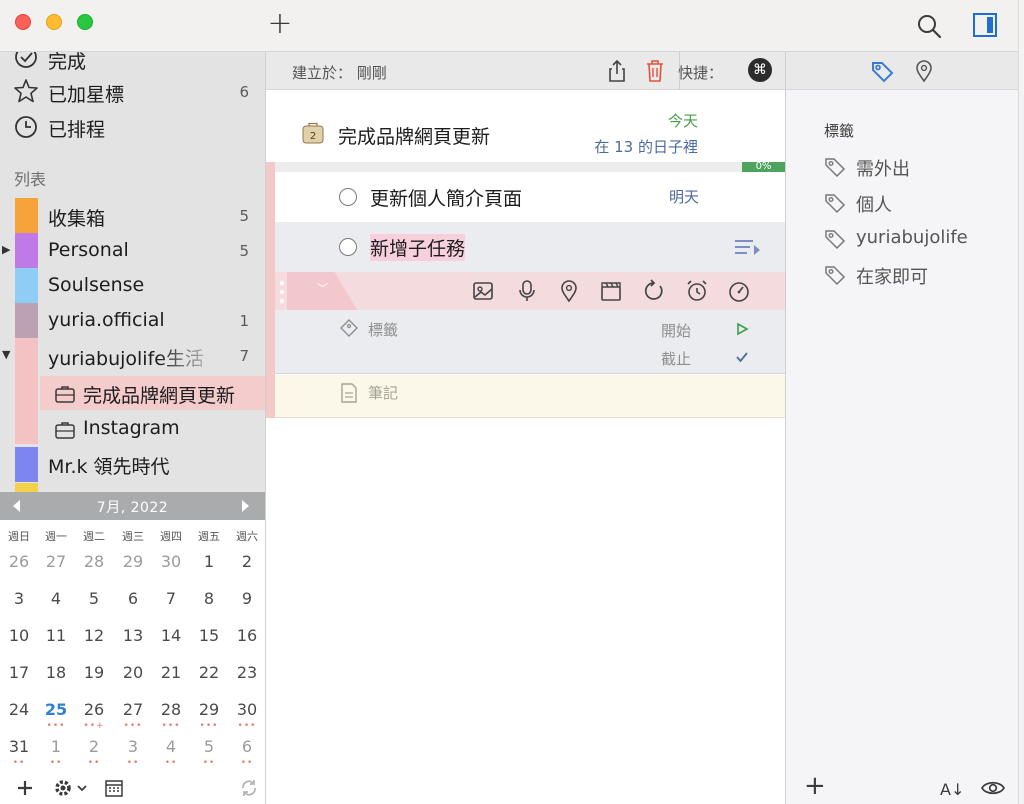  I want to click on eye-icon, so click(993, 788).